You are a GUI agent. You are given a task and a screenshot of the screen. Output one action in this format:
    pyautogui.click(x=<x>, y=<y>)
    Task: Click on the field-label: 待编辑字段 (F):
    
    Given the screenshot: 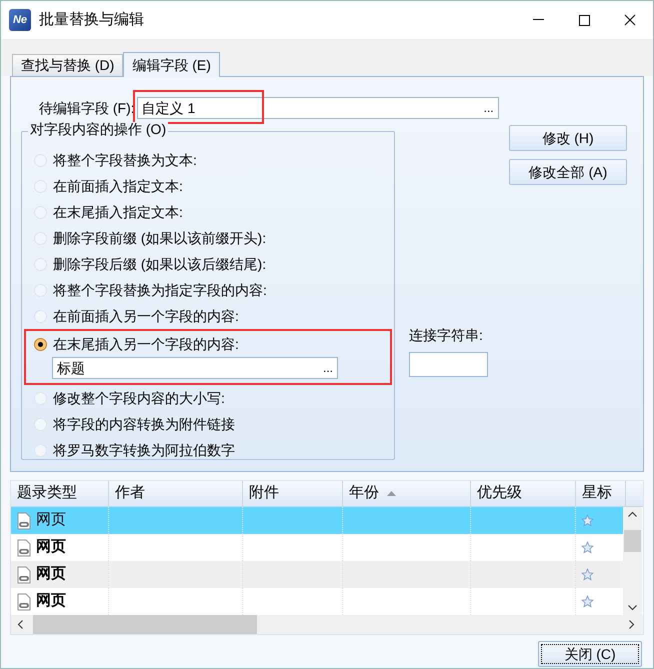 What is the action you would take?
    pyautogui.click(x=87, y=108)
    